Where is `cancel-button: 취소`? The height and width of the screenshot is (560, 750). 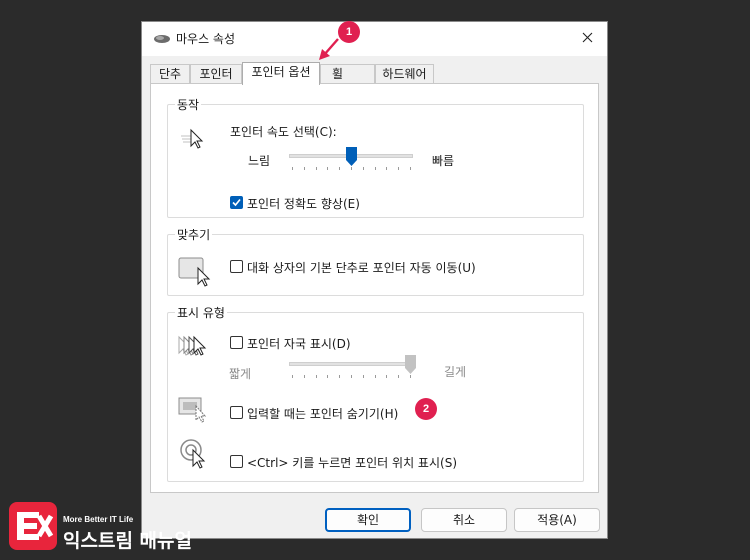
cancel-button: 취소 is located at coordinates (464, 520).